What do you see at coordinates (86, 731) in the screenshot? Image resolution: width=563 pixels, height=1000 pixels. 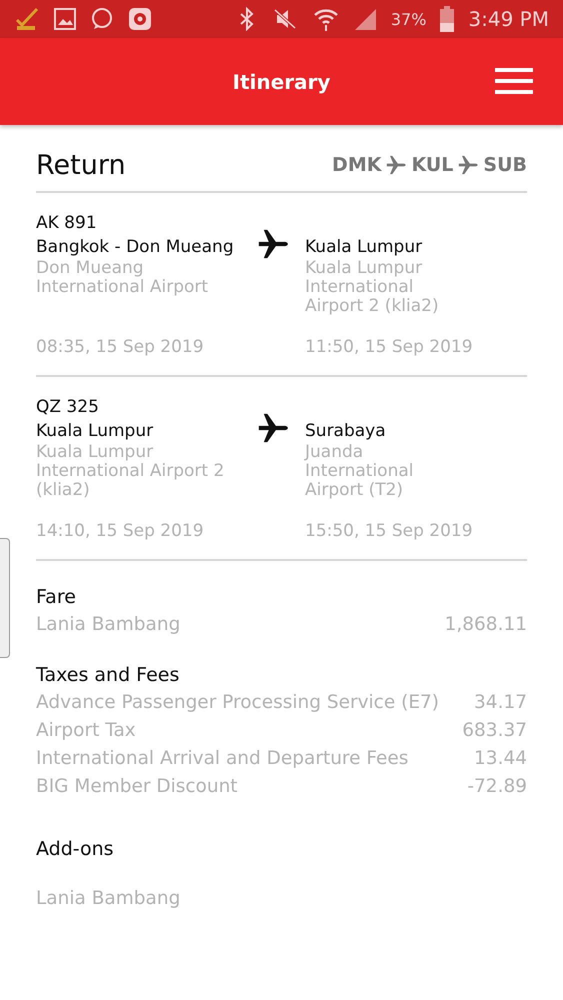 I see `item-label: Airport Tax` at bounding box center [86, 731].